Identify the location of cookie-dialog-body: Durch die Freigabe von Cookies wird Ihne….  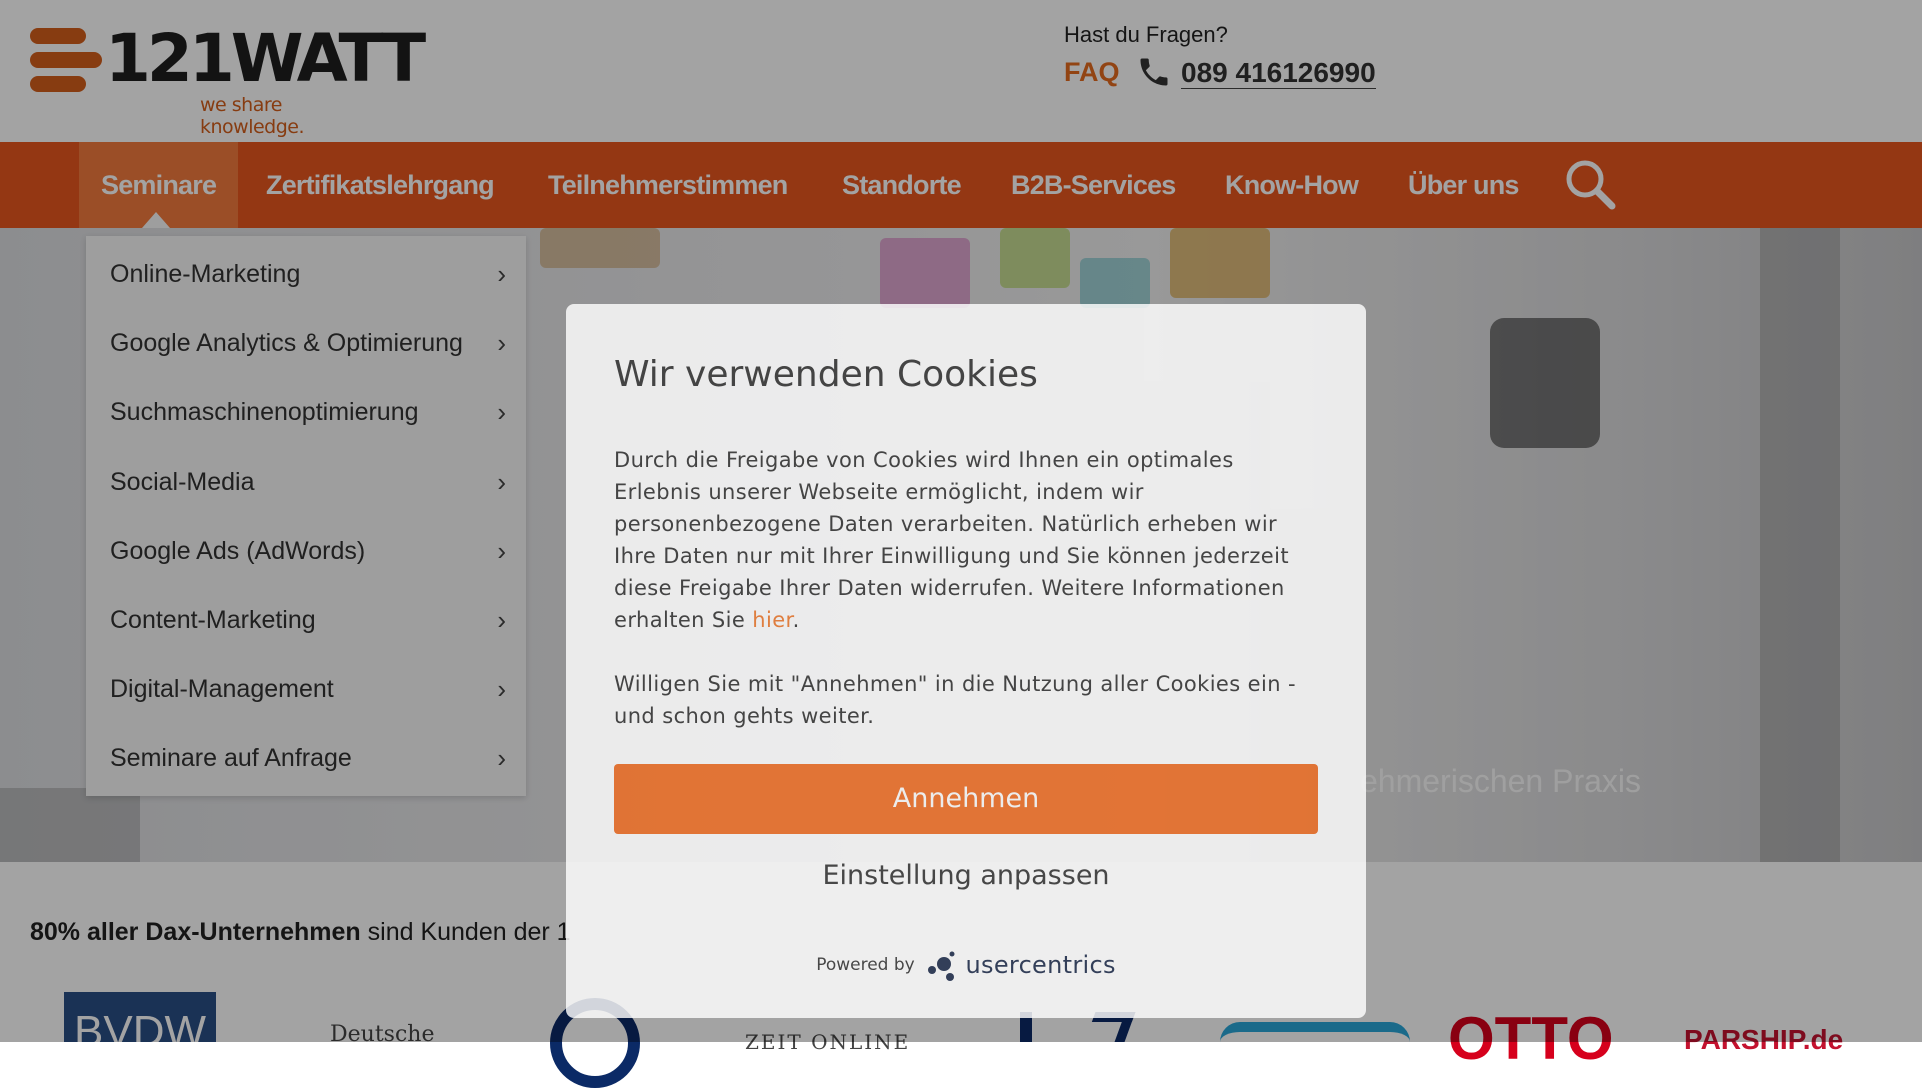
(951, 540).